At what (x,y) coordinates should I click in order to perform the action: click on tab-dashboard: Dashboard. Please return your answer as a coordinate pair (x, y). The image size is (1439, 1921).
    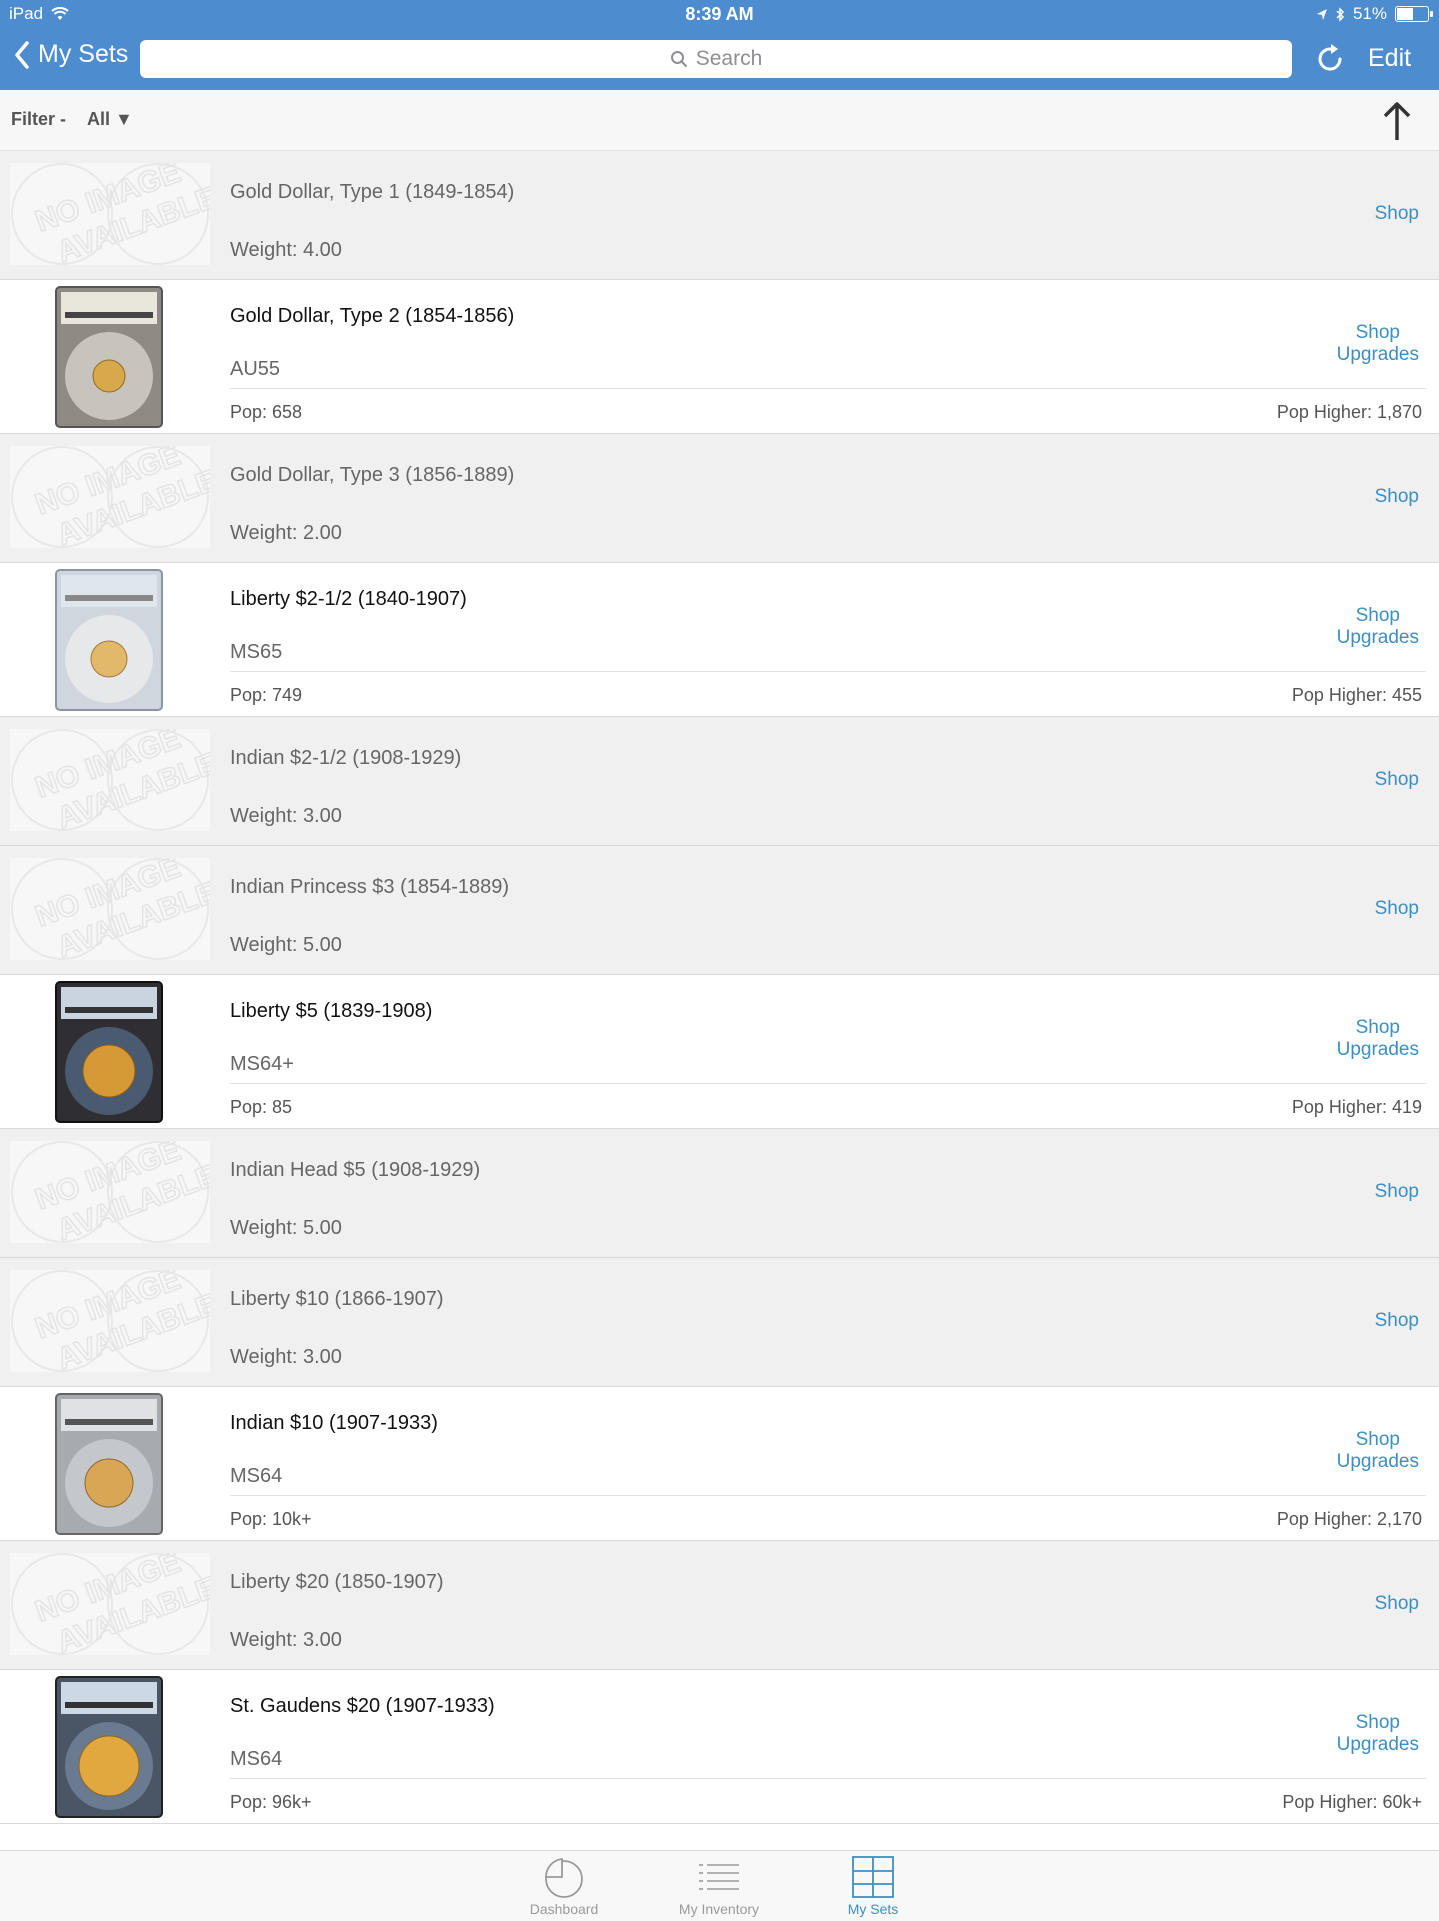
    Looking at the image, I should click on (564, 1886).